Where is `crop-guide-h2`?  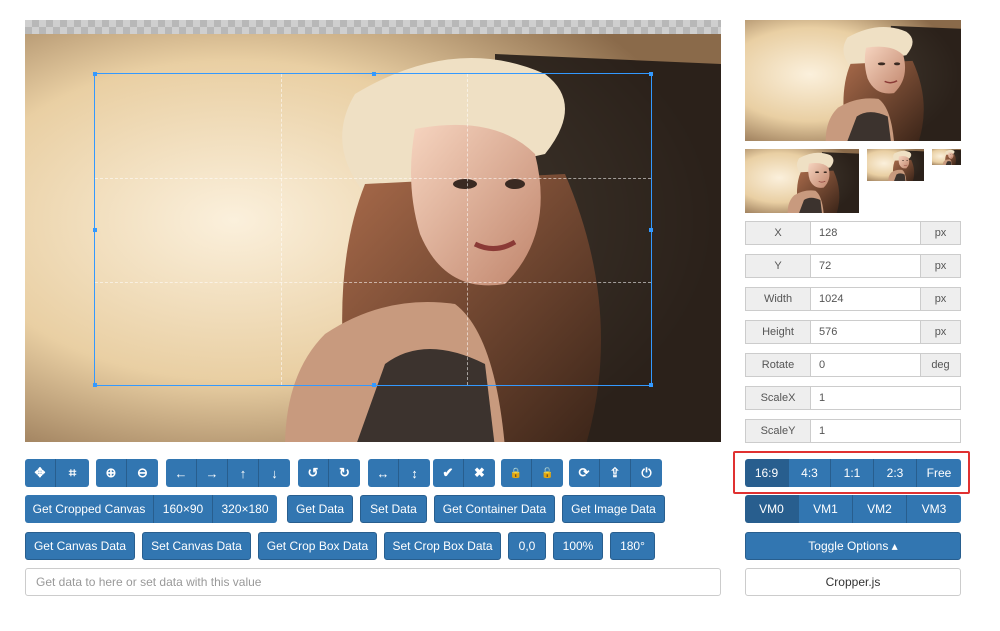 crop-guide-h2 is located at coordinates (373, 282).